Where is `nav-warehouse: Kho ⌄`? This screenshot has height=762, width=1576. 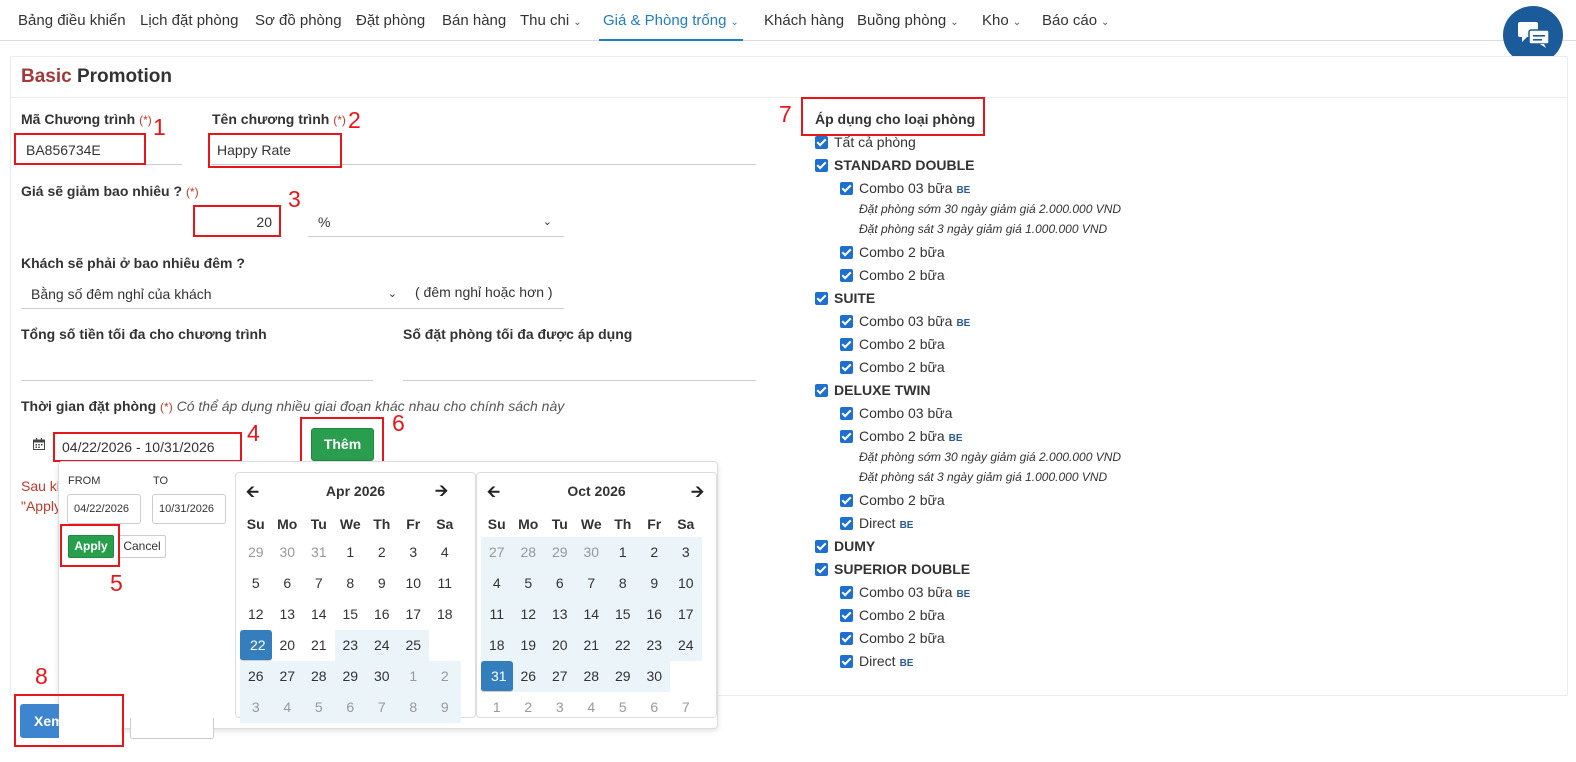 nav-warehouse: Kho ⌄ is located at coordinates (1001, 20).